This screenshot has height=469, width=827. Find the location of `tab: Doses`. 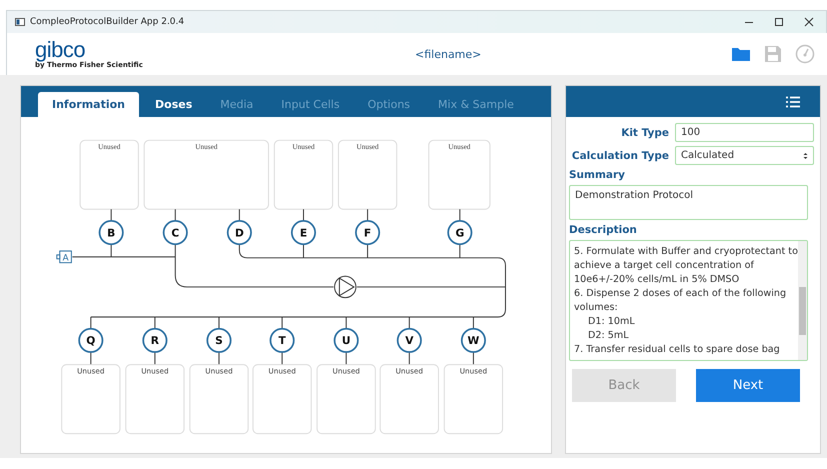

tab: Doses is located at coordinates (173, 104).